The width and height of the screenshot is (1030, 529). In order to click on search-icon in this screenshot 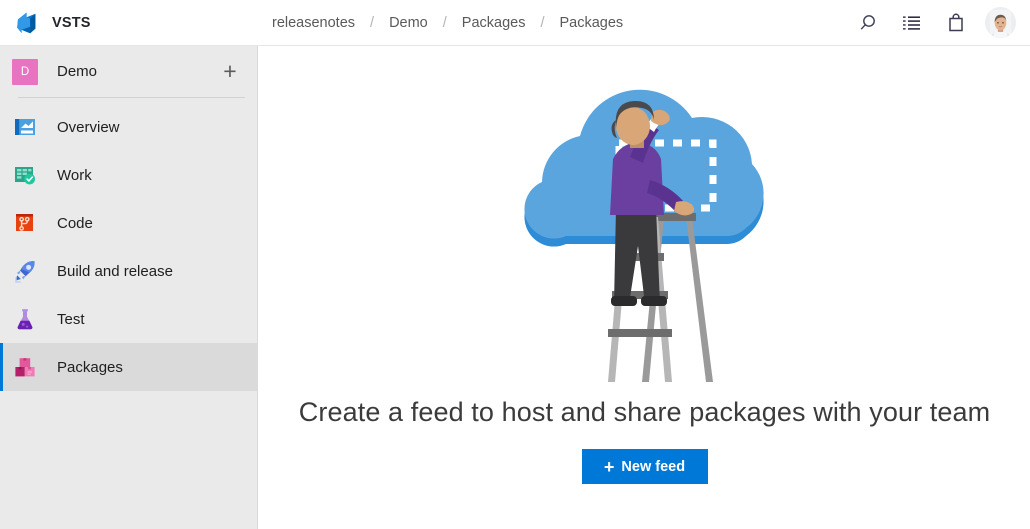, I will do `click(867, 22)`.